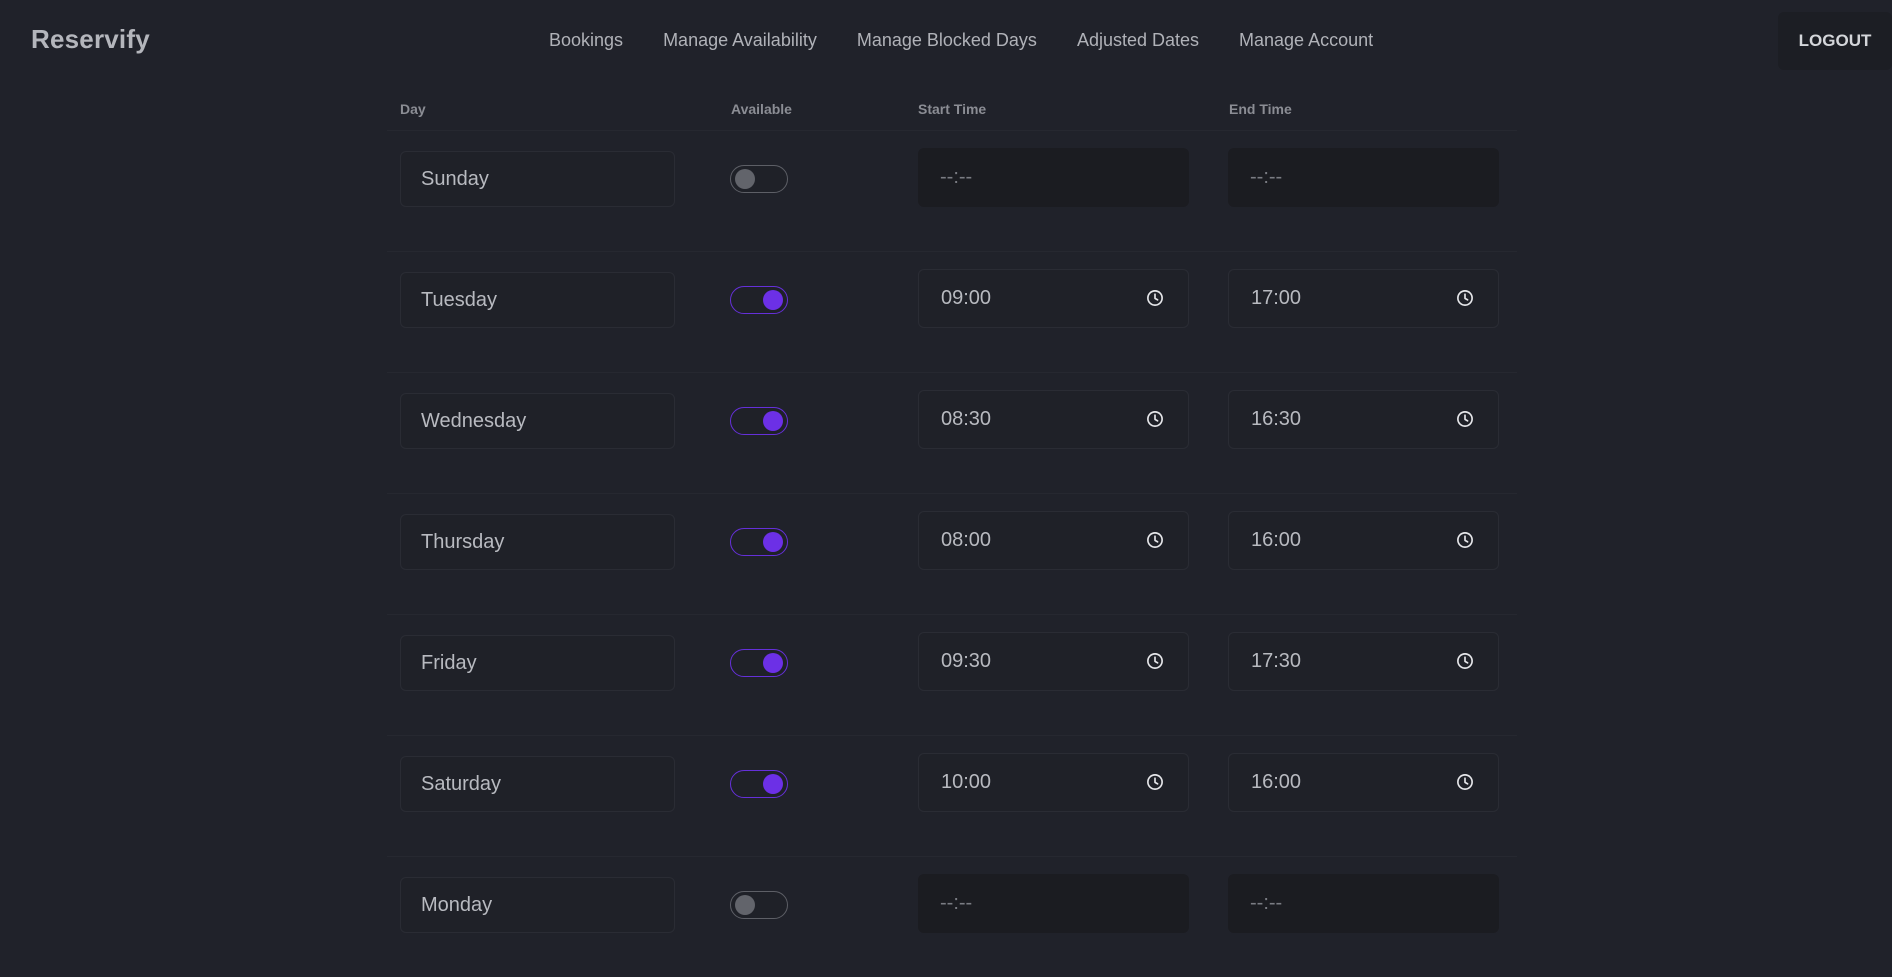 The width and height of the screenshot is (1892, 977). I want to click on table-row: Thursday 08:00 16:00, so click(952, 553).